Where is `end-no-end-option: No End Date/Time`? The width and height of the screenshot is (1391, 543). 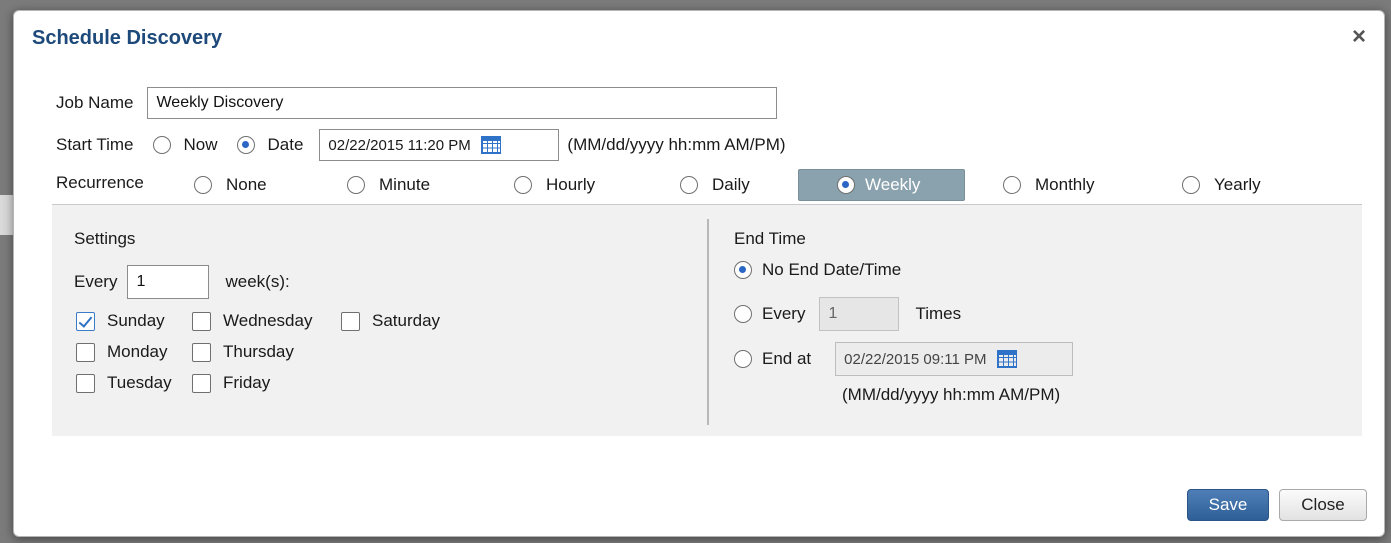 end-no-end-option: No End Date/Time is located at coordinates (817, 270).